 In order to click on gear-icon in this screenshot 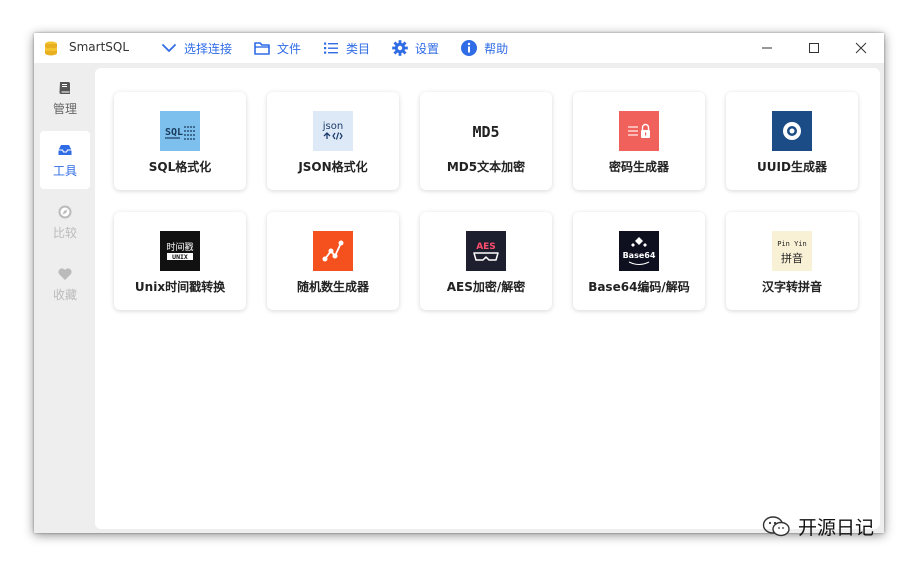, I will do `click(400, 48)`.